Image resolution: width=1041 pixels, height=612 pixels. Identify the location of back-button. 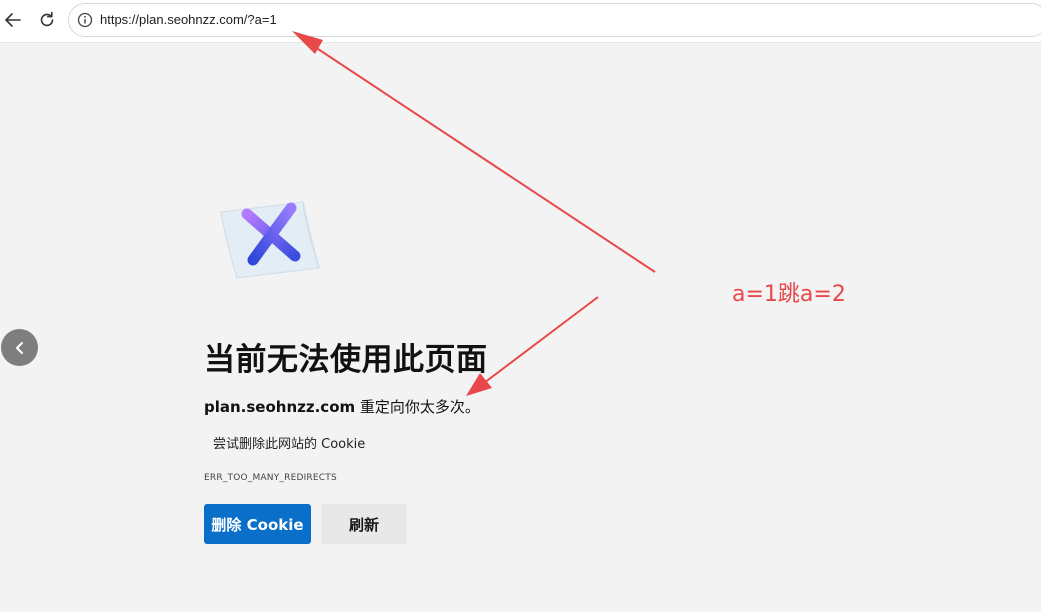
(13, 20).